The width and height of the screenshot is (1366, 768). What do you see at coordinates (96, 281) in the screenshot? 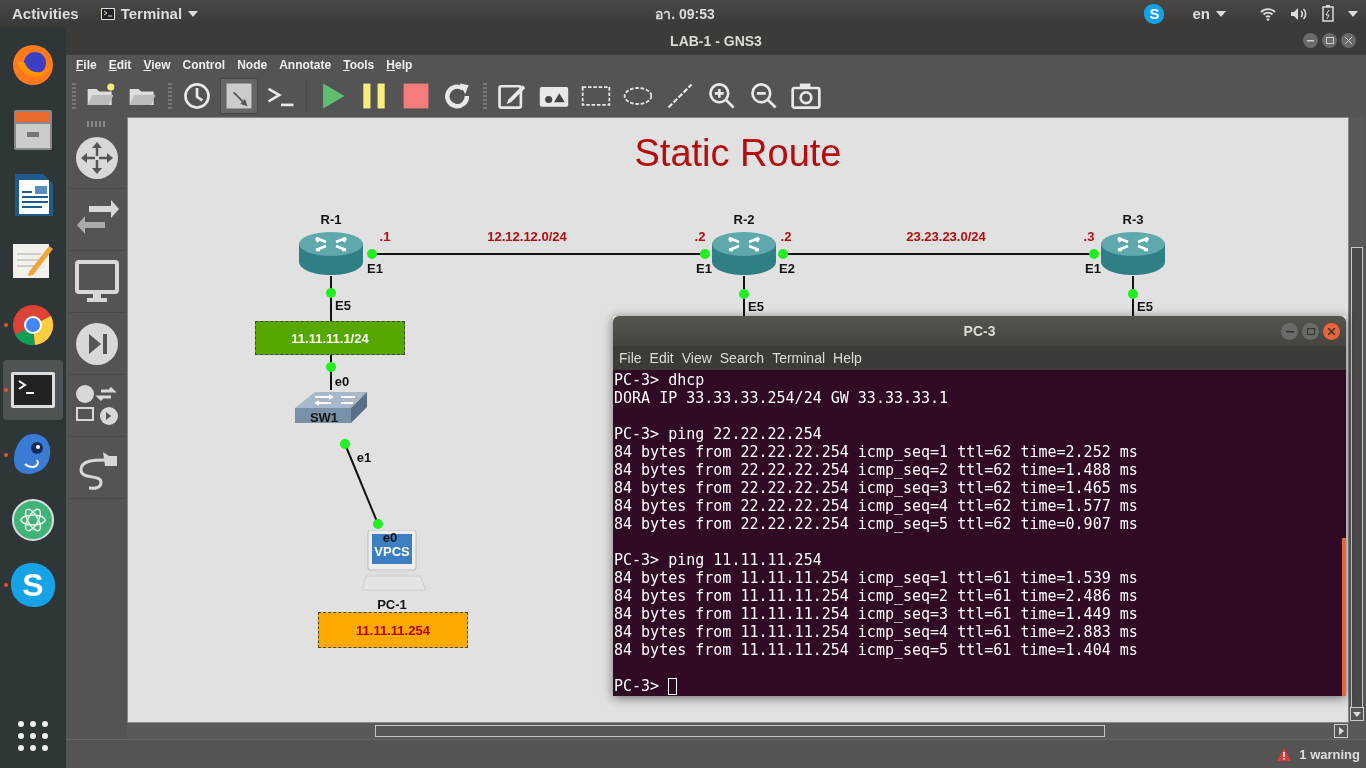
I see `monitor-icon` at bounding box center [96, 281].